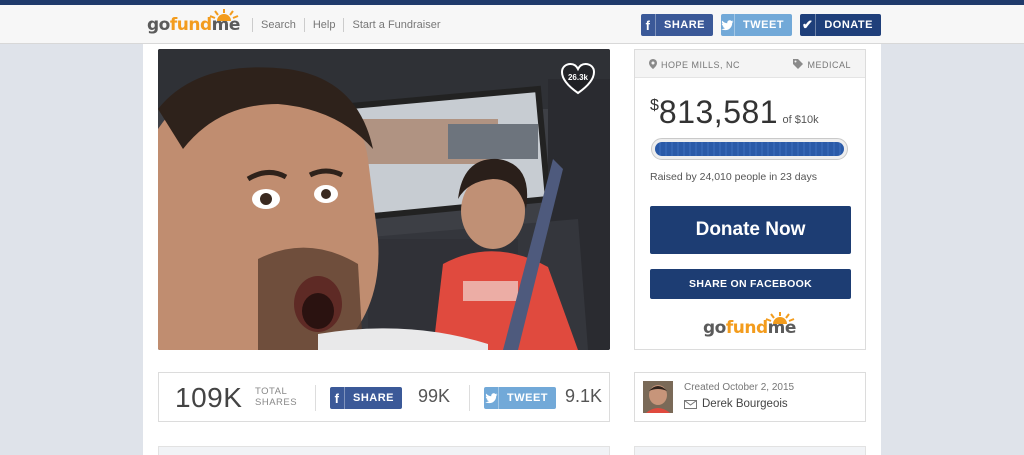 The width and height of the screenshot is (1024, 455). What do you see at coordinates (384, 450) in the screenshot?
I see `content-card-below` at bounding box center [384, 450].